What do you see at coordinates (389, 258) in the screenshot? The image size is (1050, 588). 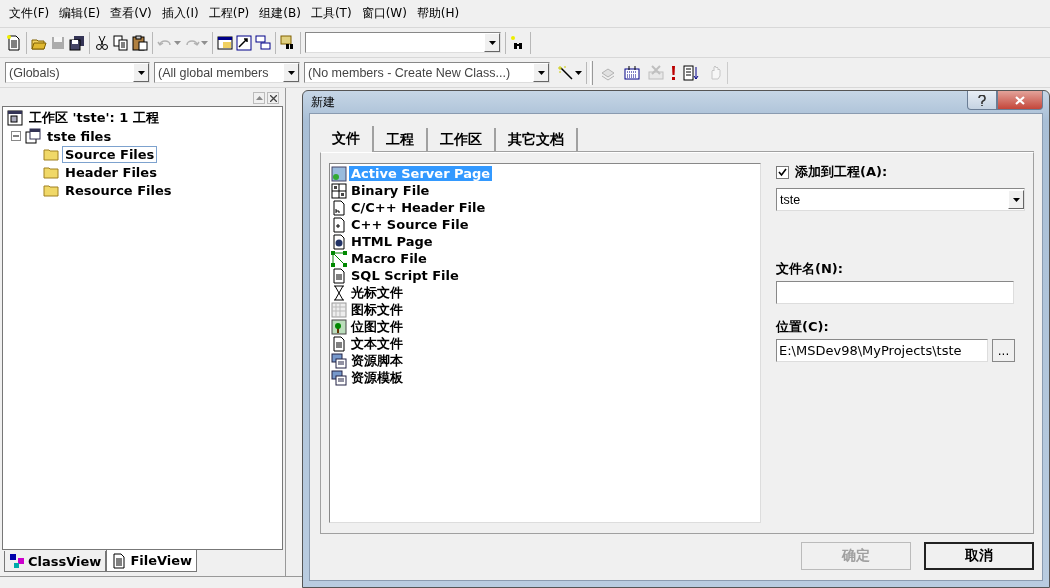 I see `list-item: Macro File` at bounding box center [389, 258].